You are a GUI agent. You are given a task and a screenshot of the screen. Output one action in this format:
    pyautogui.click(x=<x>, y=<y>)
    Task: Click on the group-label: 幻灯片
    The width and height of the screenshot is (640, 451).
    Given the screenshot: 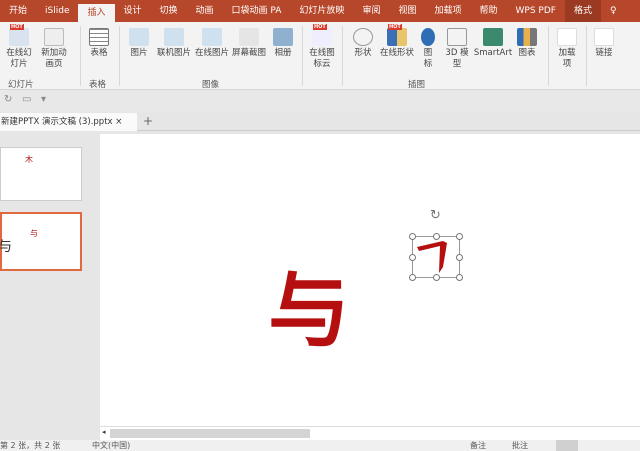 What is the action you would take?
    pyautogui.click(x=21, y=85)
    